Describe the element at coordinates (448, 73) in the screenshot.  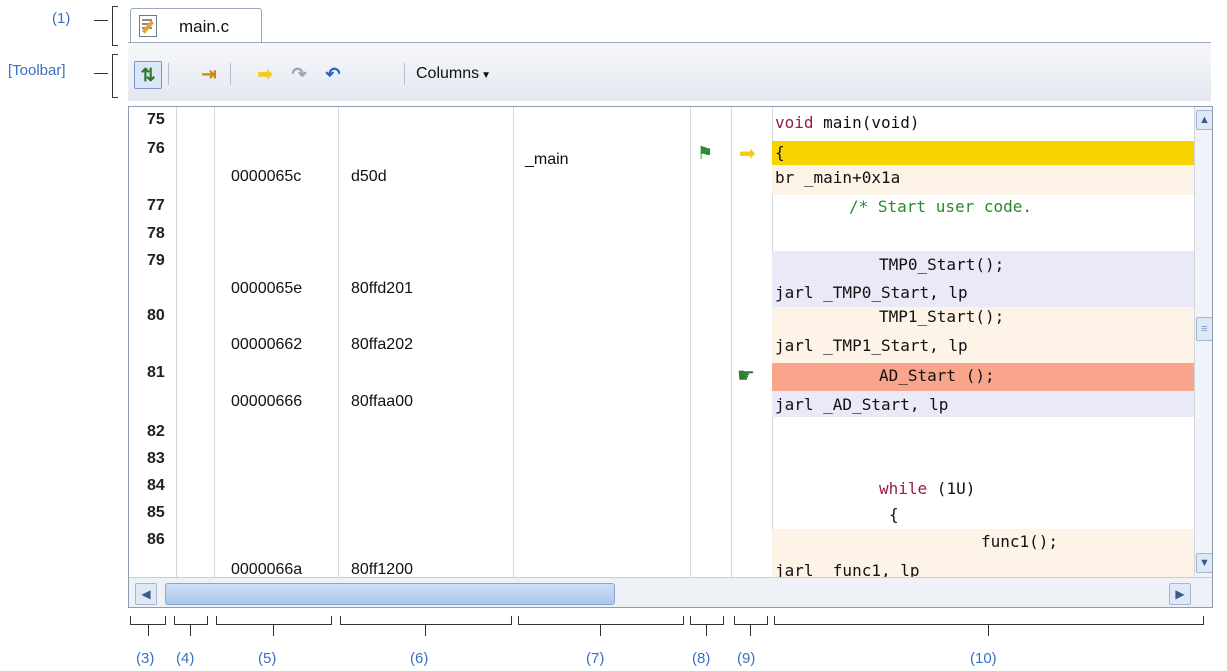
I see `columns-label: Columns` at that location.